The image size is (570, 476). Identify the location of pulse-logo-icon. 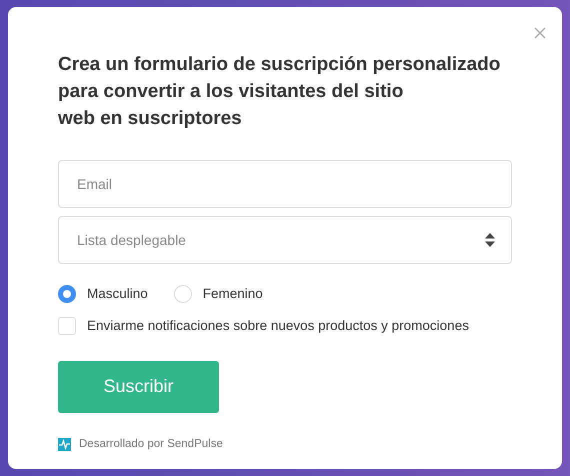
(64, 444).